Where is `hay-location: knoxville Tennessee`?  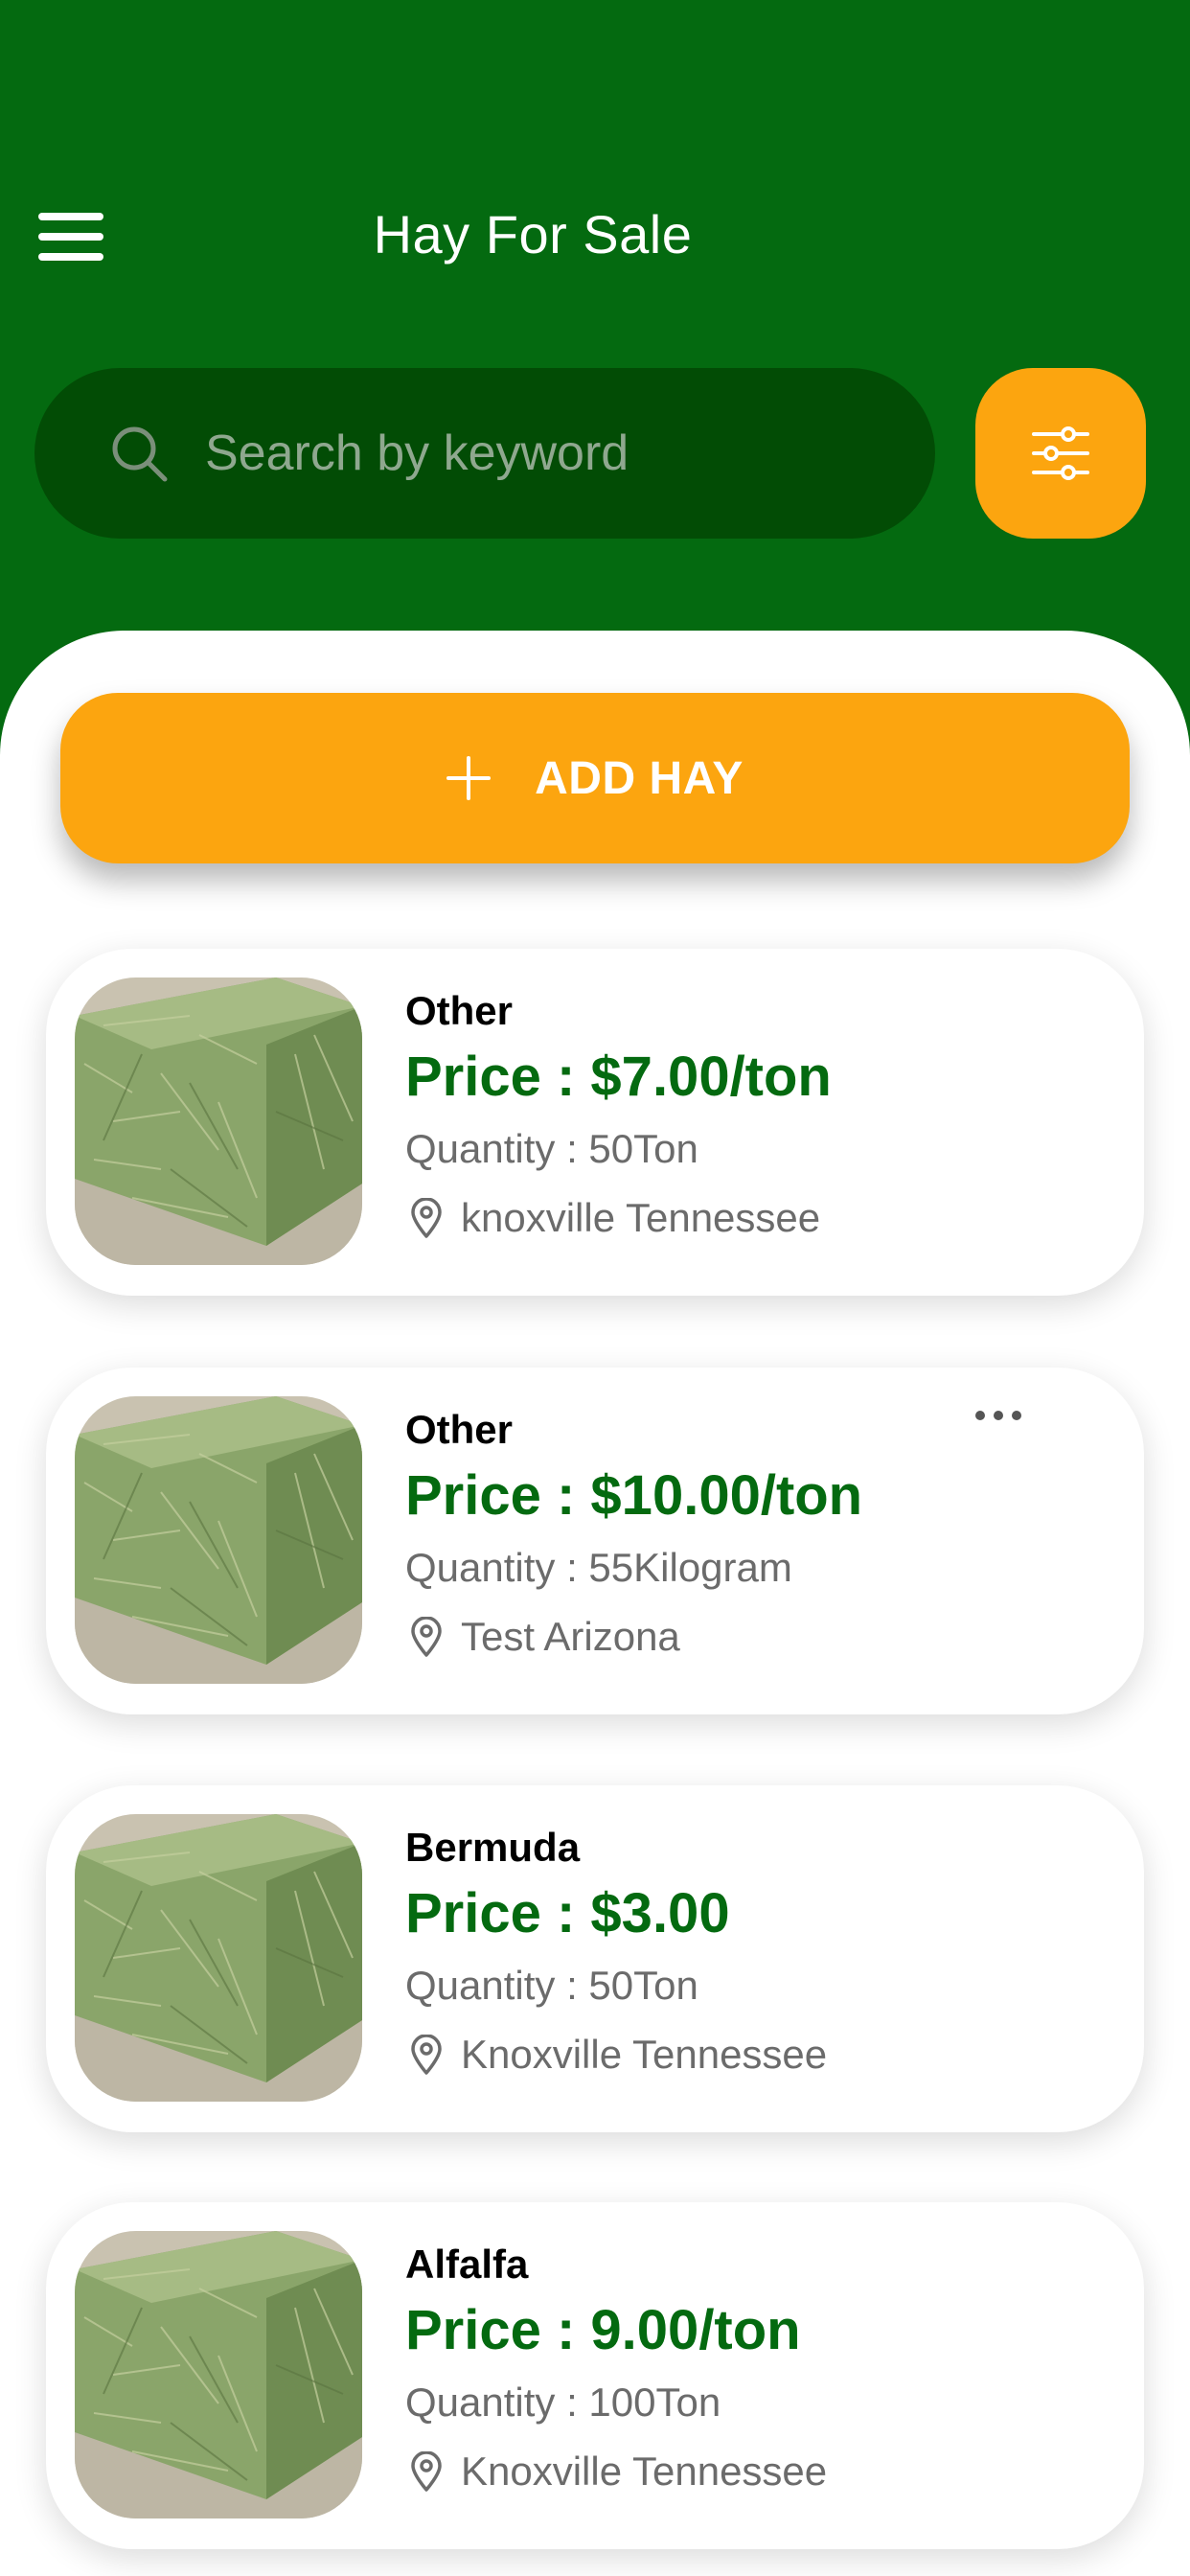 hay-location: knoxville Tennessee is located at coordinates (741, 1218).